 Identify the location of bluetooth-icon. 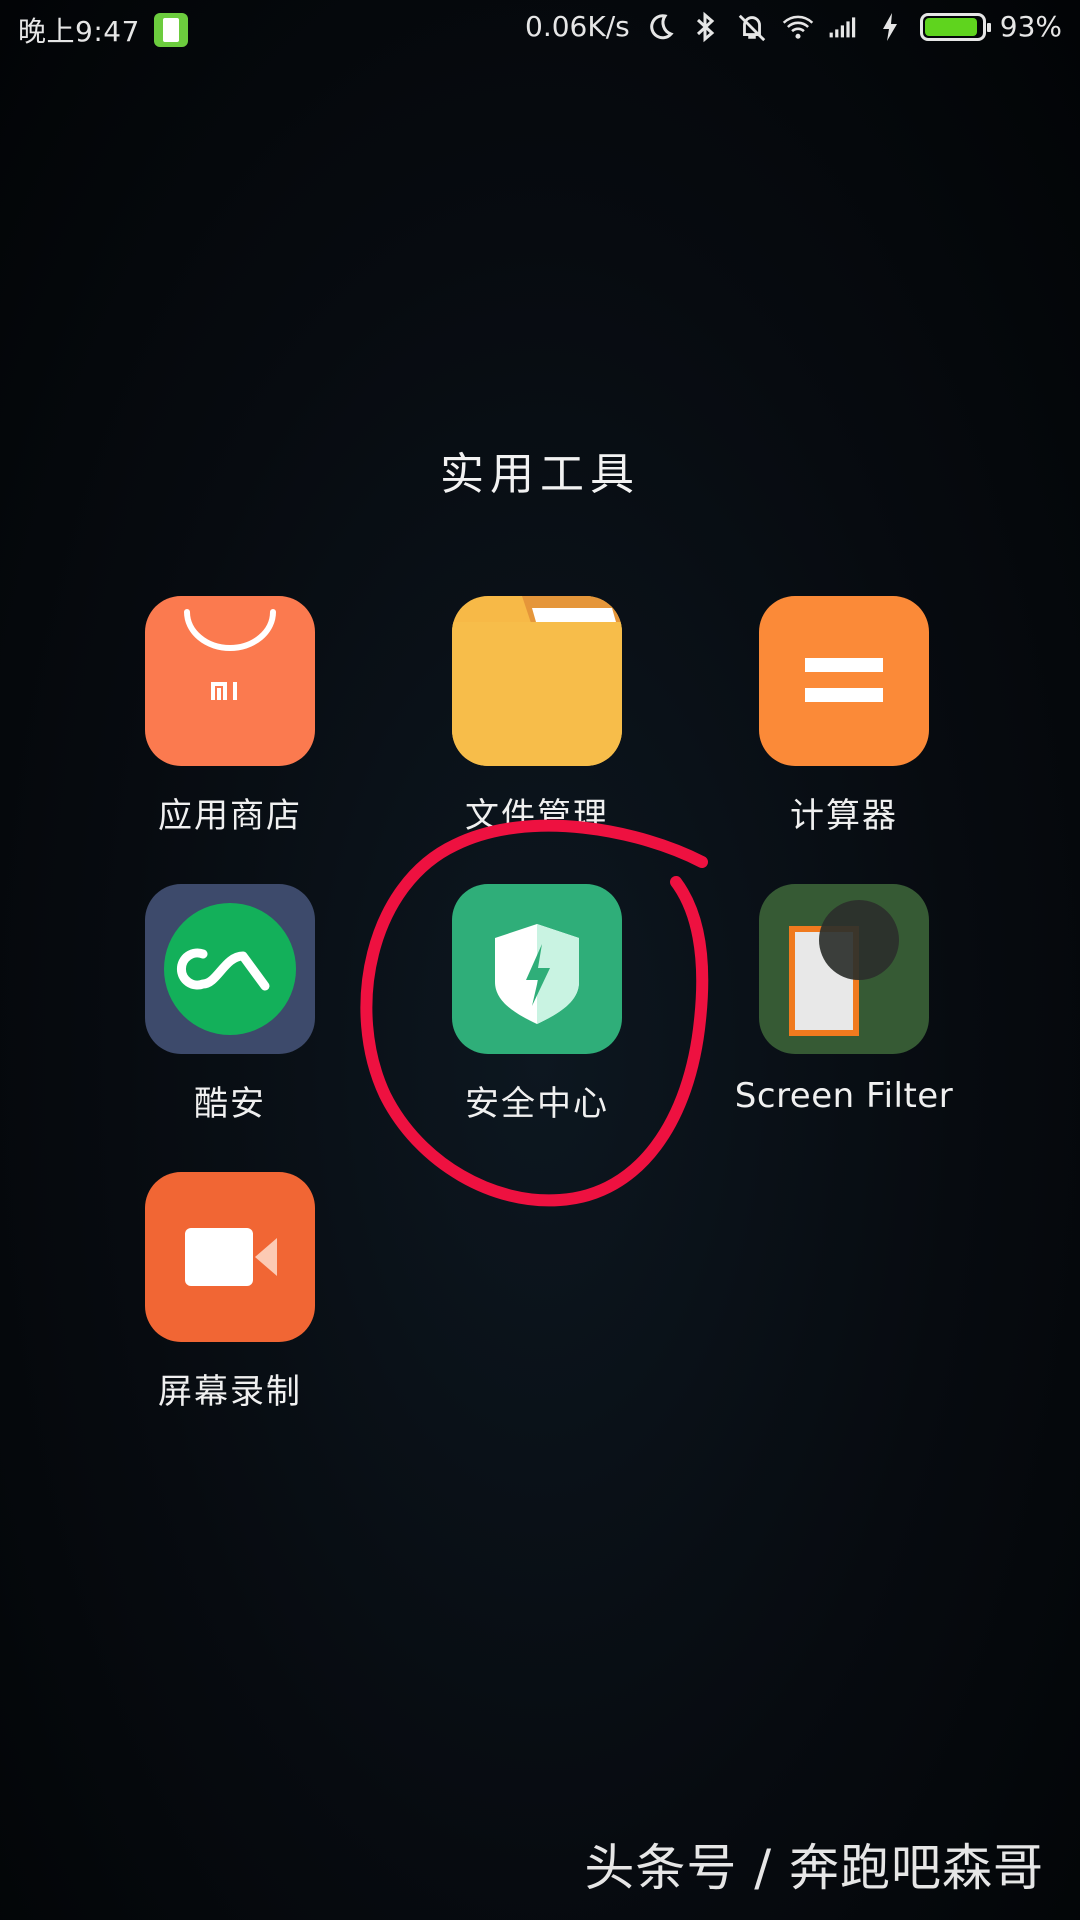
(706, 27).